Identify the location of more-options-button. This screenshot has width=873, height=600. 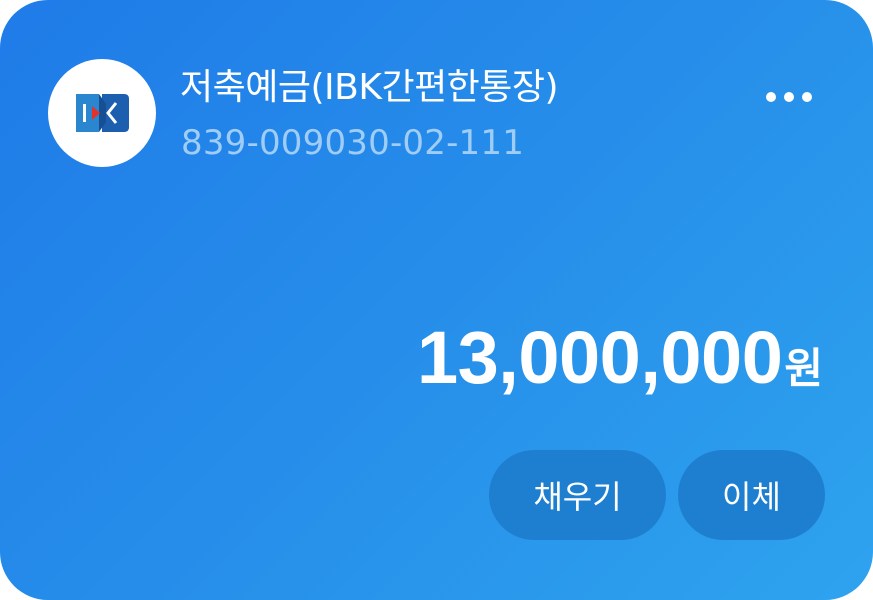
(789, 97).